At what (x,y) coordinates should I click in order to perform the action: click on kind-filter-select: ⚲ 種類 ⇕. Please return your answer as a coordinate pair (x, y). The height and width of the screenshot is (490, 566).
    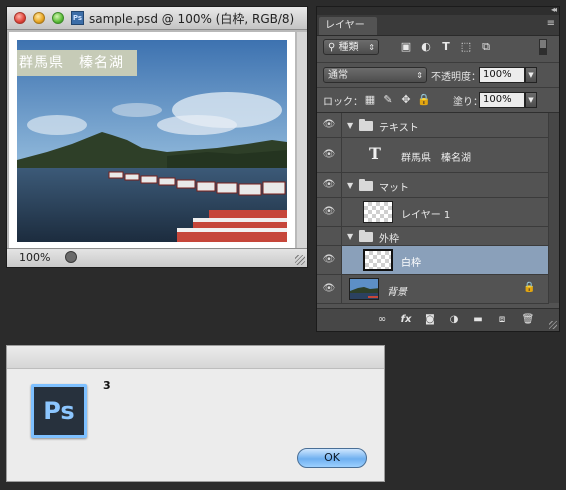
    Looking at the image, I should click on (351, 47).